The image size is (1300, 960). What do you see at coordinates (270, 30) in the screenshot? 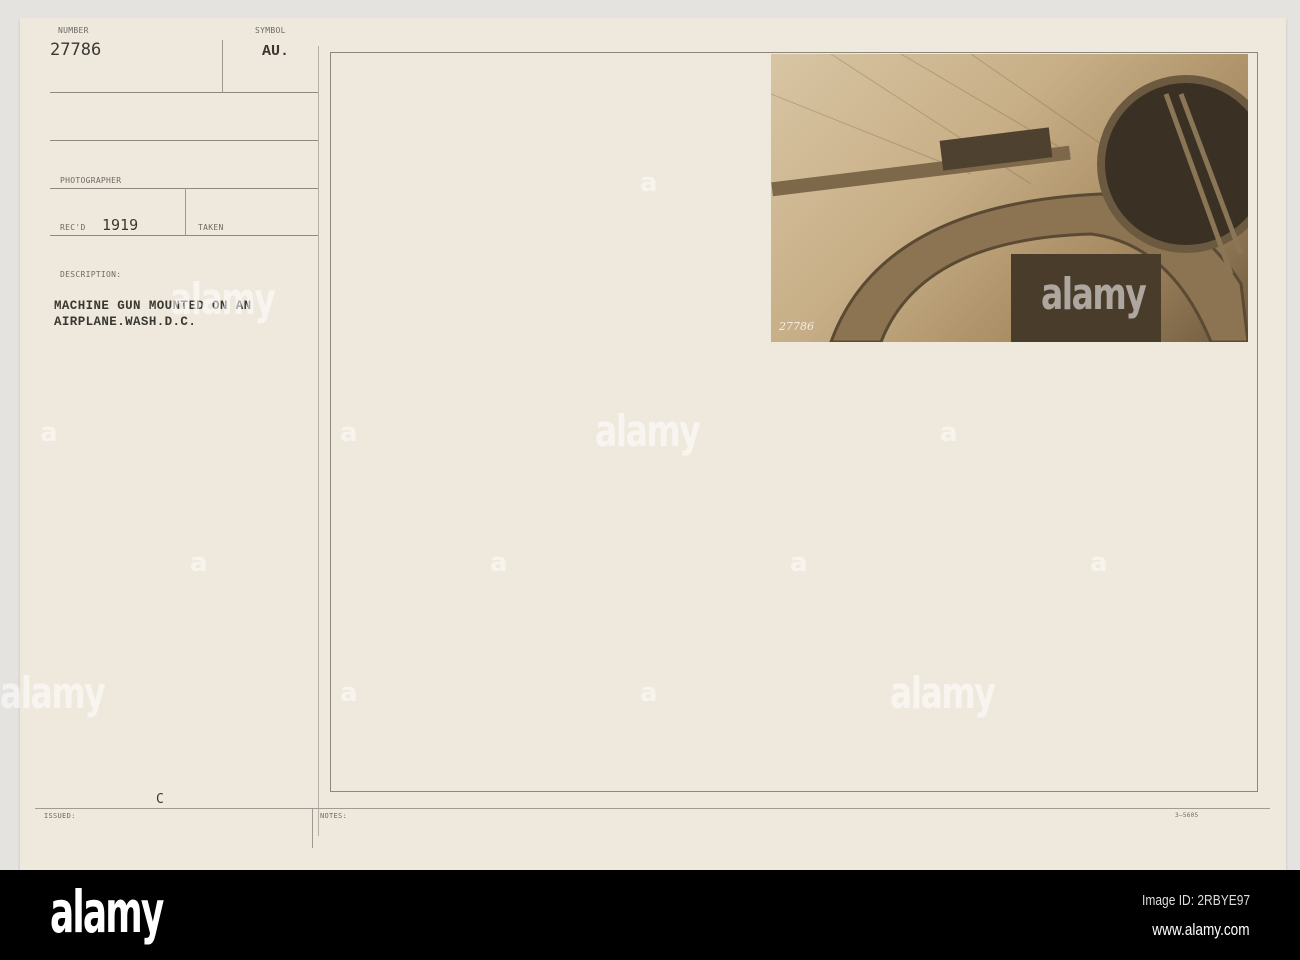
I see `symbol-label: SYMBOL` at bounding box center [270, 30].